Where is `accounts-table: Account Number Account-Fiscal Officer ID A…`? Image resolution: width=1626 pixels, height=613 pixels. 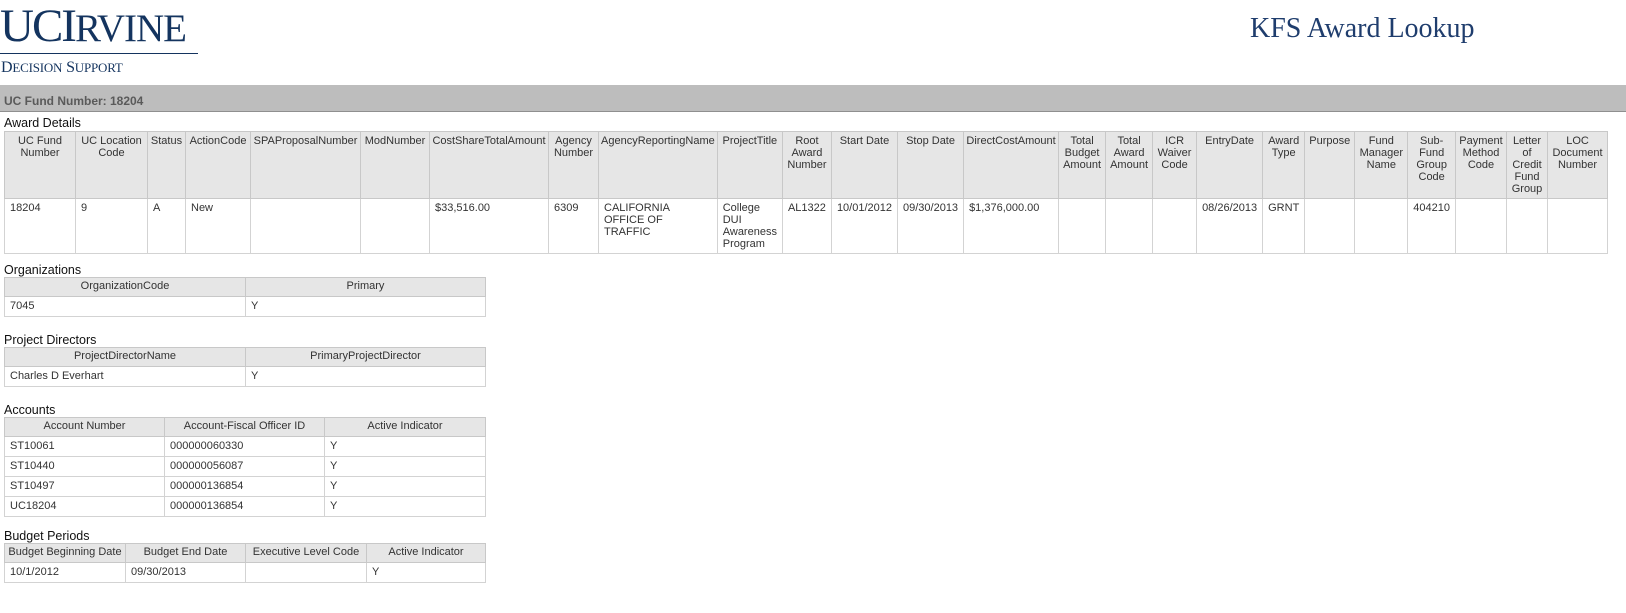 accounts-table: Account Number Account-Fiscal Officer ID A… is located at coordinates (245, 467).